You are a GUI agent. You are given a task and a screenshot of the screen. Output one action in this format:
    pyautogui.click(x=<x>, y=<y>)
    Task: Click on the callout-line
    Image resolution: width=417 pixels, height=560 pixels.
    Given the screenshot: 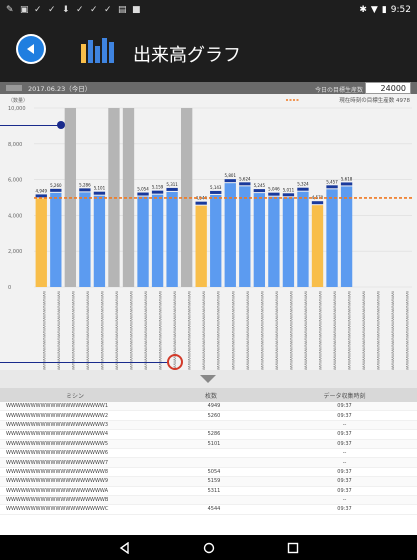 What is the action you would take?
    pyautogui.click(x=30, y=125)
    